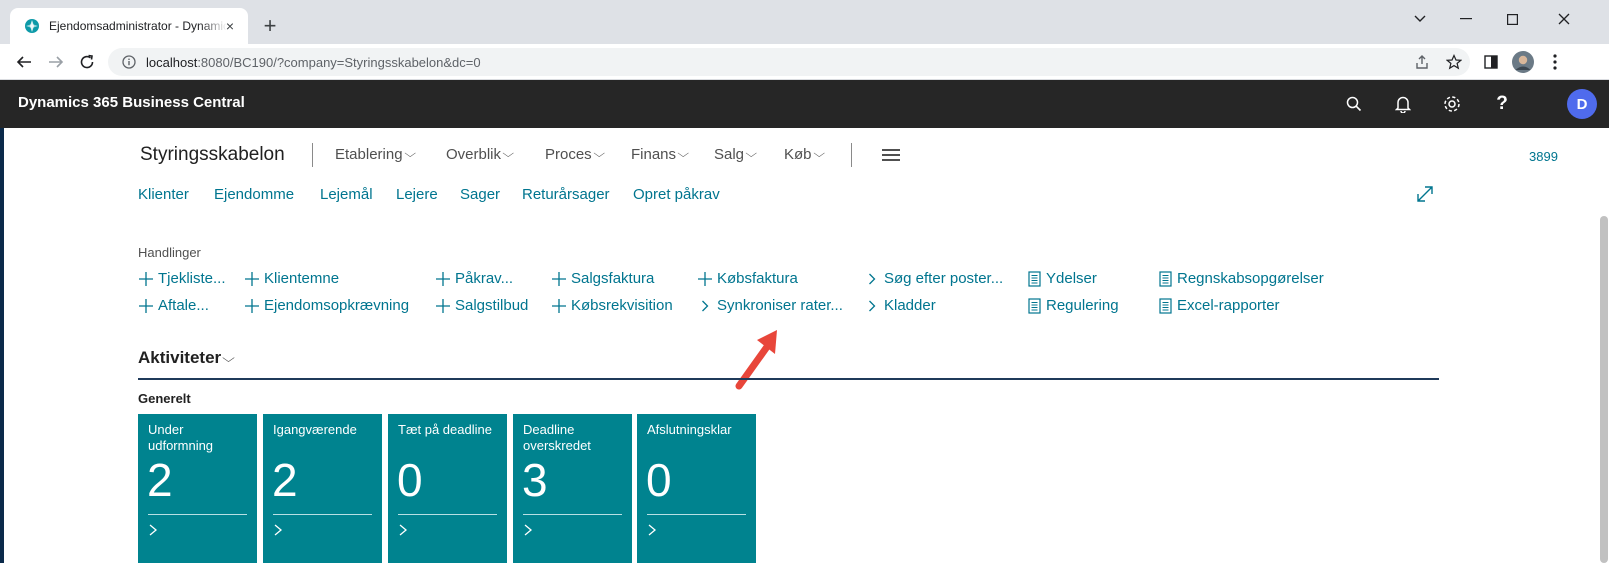 This screenshot has height=563, width=1609. What do you see at coordinates (172, 62) in the screenshot?
I see `url-host: localhost` at bounding box center [172, 62].